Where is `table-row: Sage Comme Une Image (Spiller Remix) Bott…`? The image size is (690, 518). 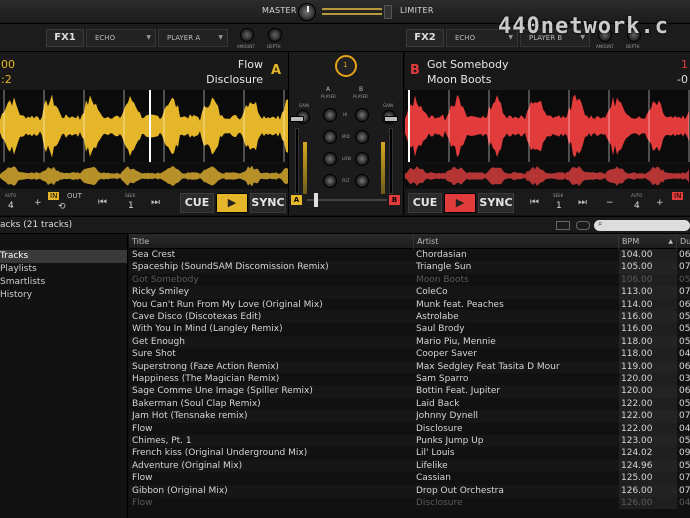 table-row: Sage Comme Une Image (Spiller Remix) Bott… is located at coordinates (409, 391).